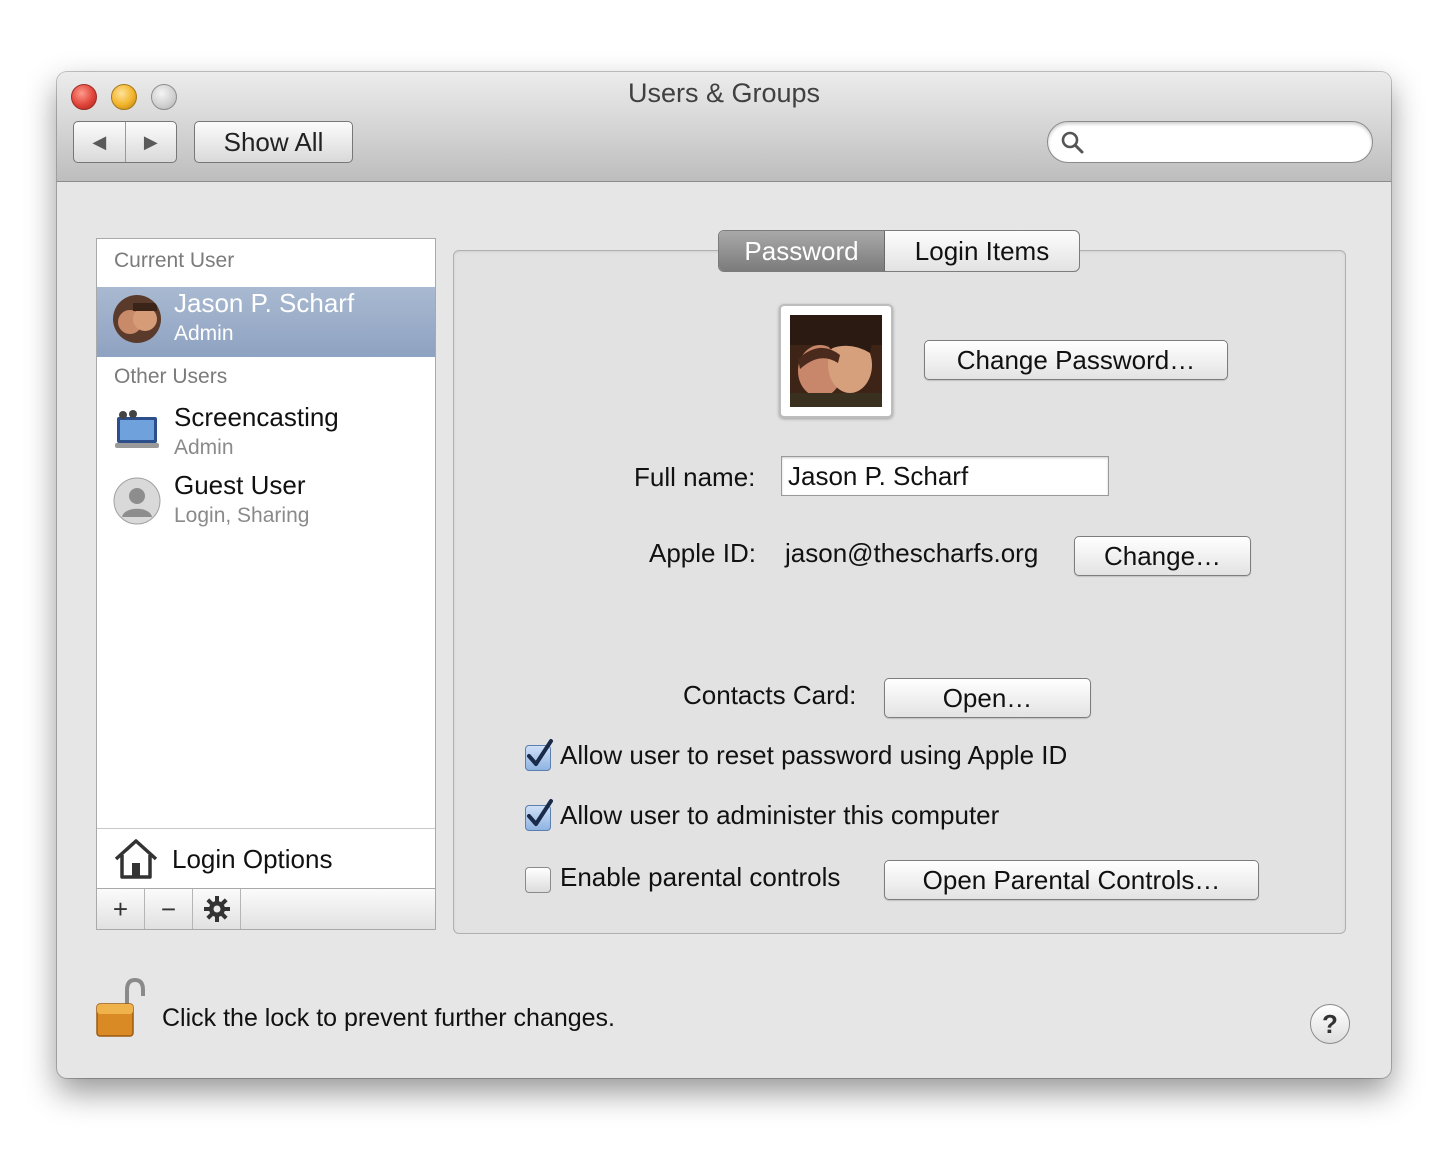  What do you see at coordinates (770, 695) in the screenshot?
I see `contacts-card-label: Contacts Card:` at bounding box center [770, 695].